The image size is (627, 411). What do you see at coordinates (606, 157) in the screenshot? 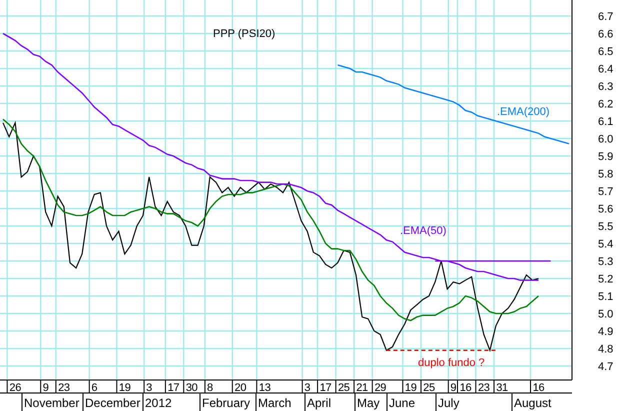
I see `y-axis-label: 5.9` at bounding box center [606, 157].